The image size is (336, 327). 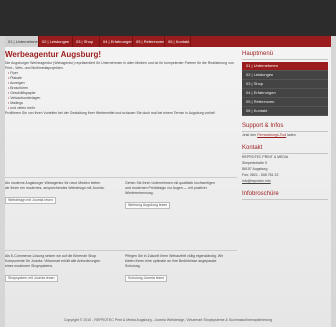 I want to click on nav-item-kontakt: 06 | Kontakt, so click(x=178, y=41).